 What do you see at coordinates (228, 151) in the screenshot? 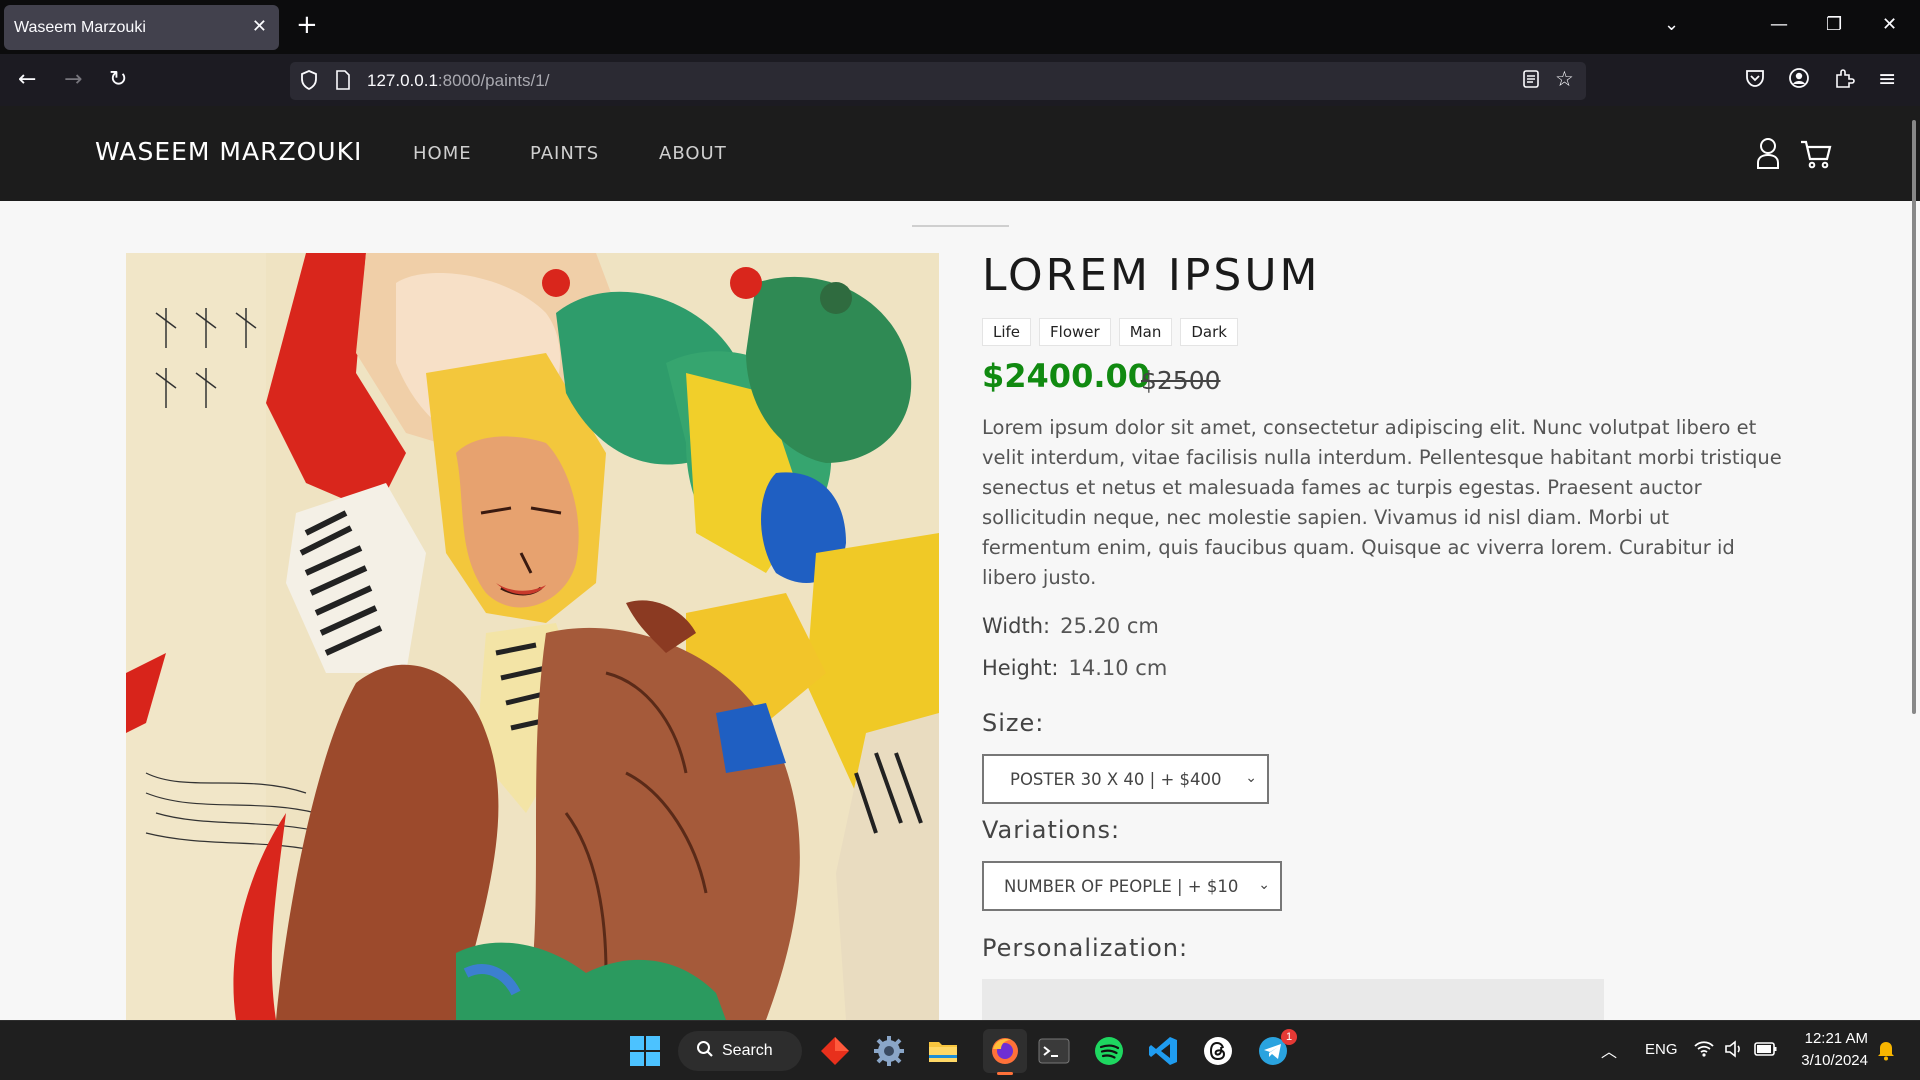
I see `site-brand: WASEEM MARZOUKI` at bounding box center [228, 151].